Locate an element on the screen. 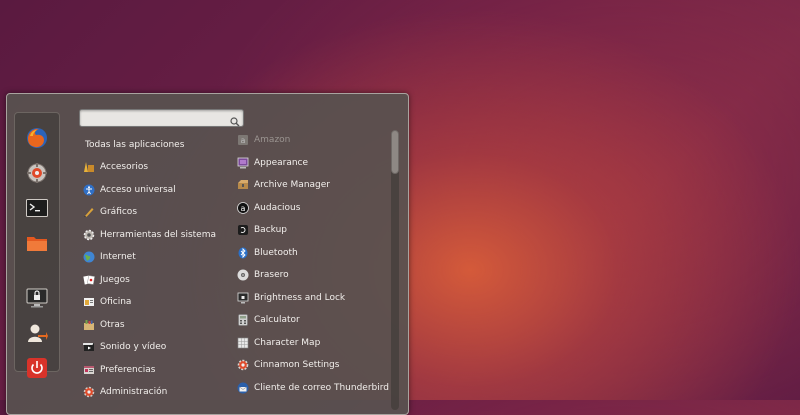  favorite-logout is located at coordinates (37, 333).